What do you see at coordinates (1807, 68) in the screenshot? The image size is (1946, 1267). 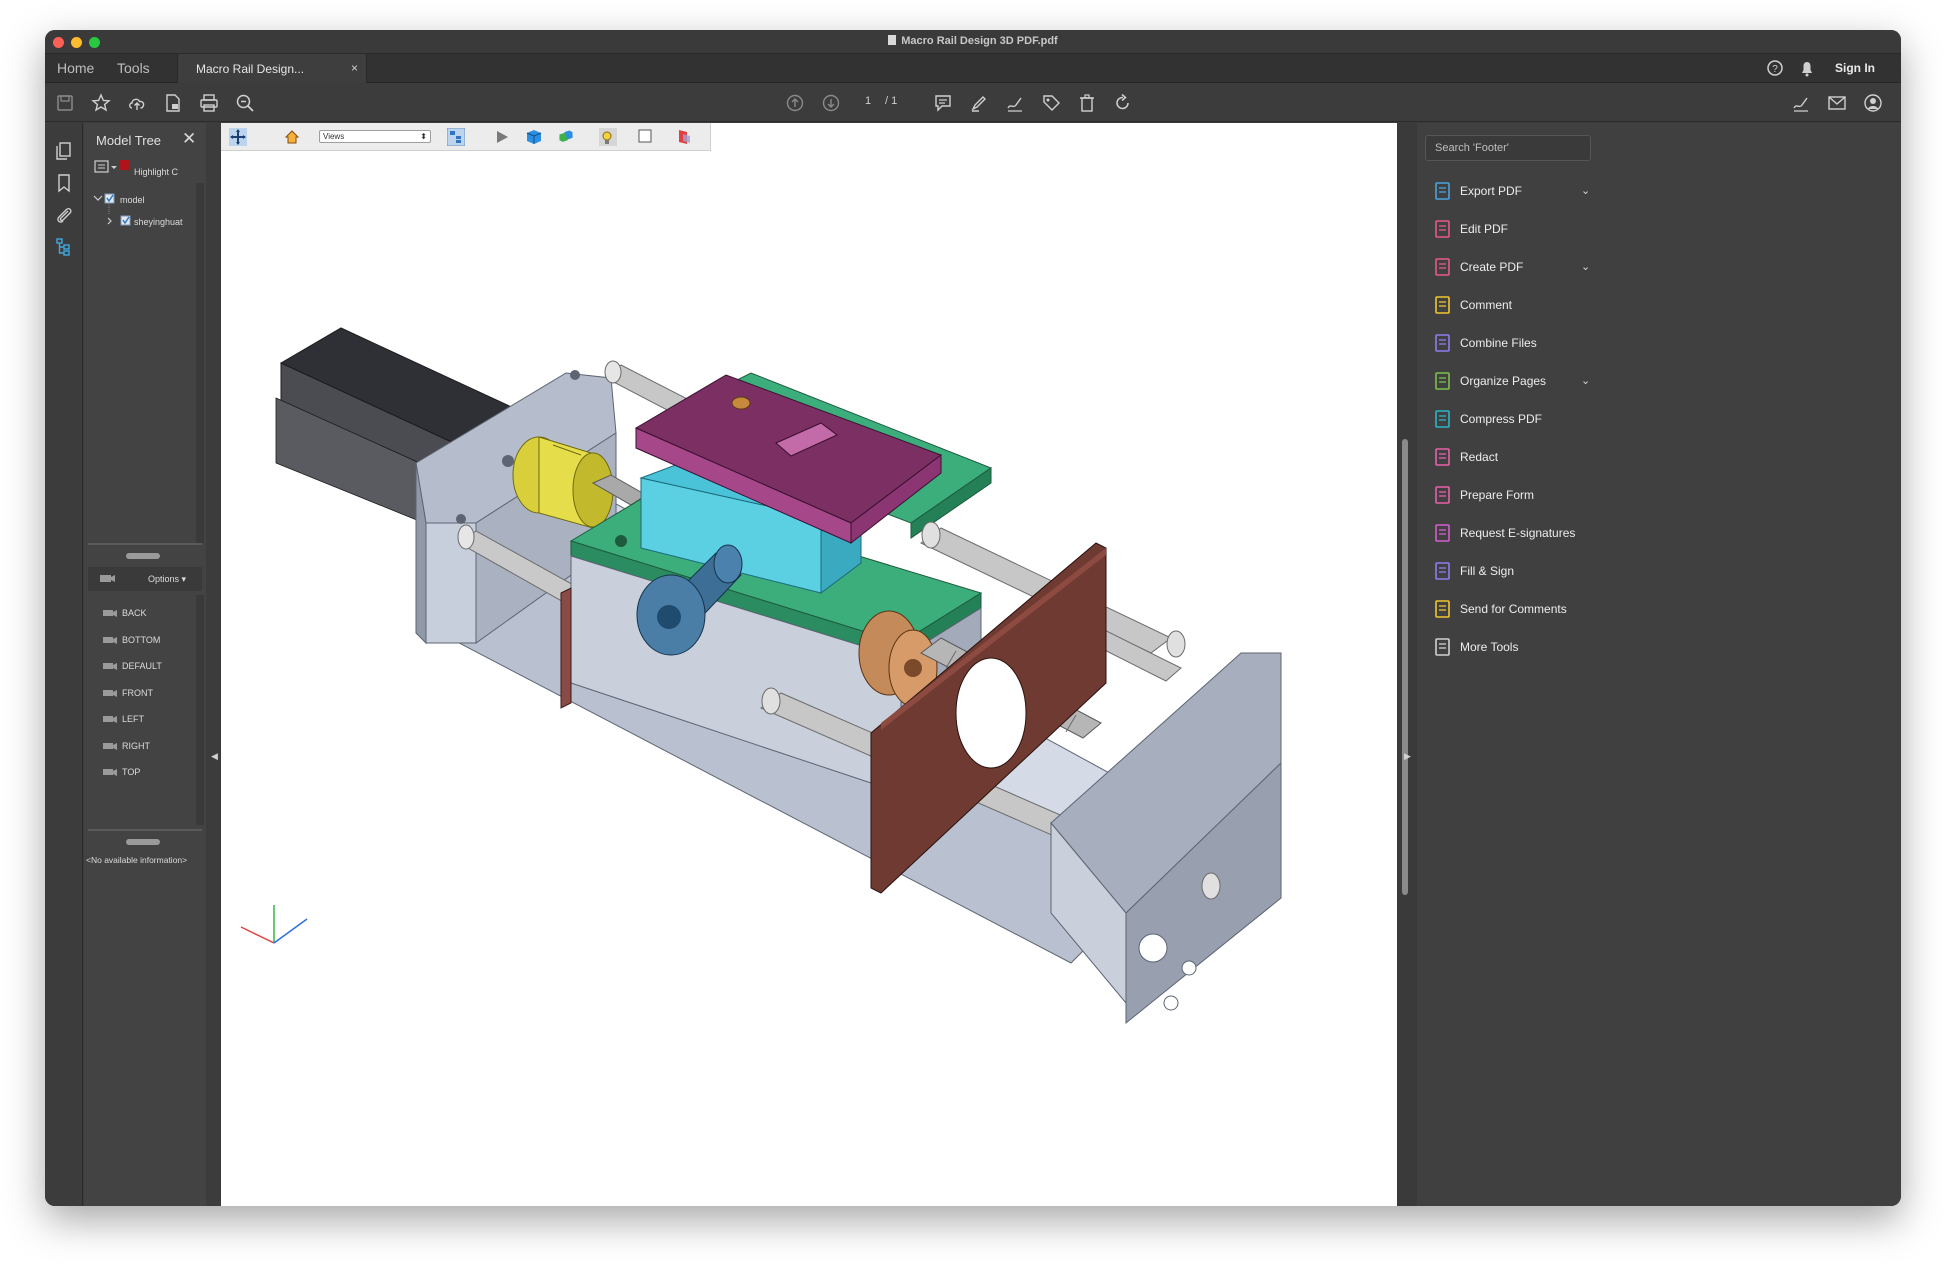 I see `notification-bell-icon` at bounding box center [1807, 68].